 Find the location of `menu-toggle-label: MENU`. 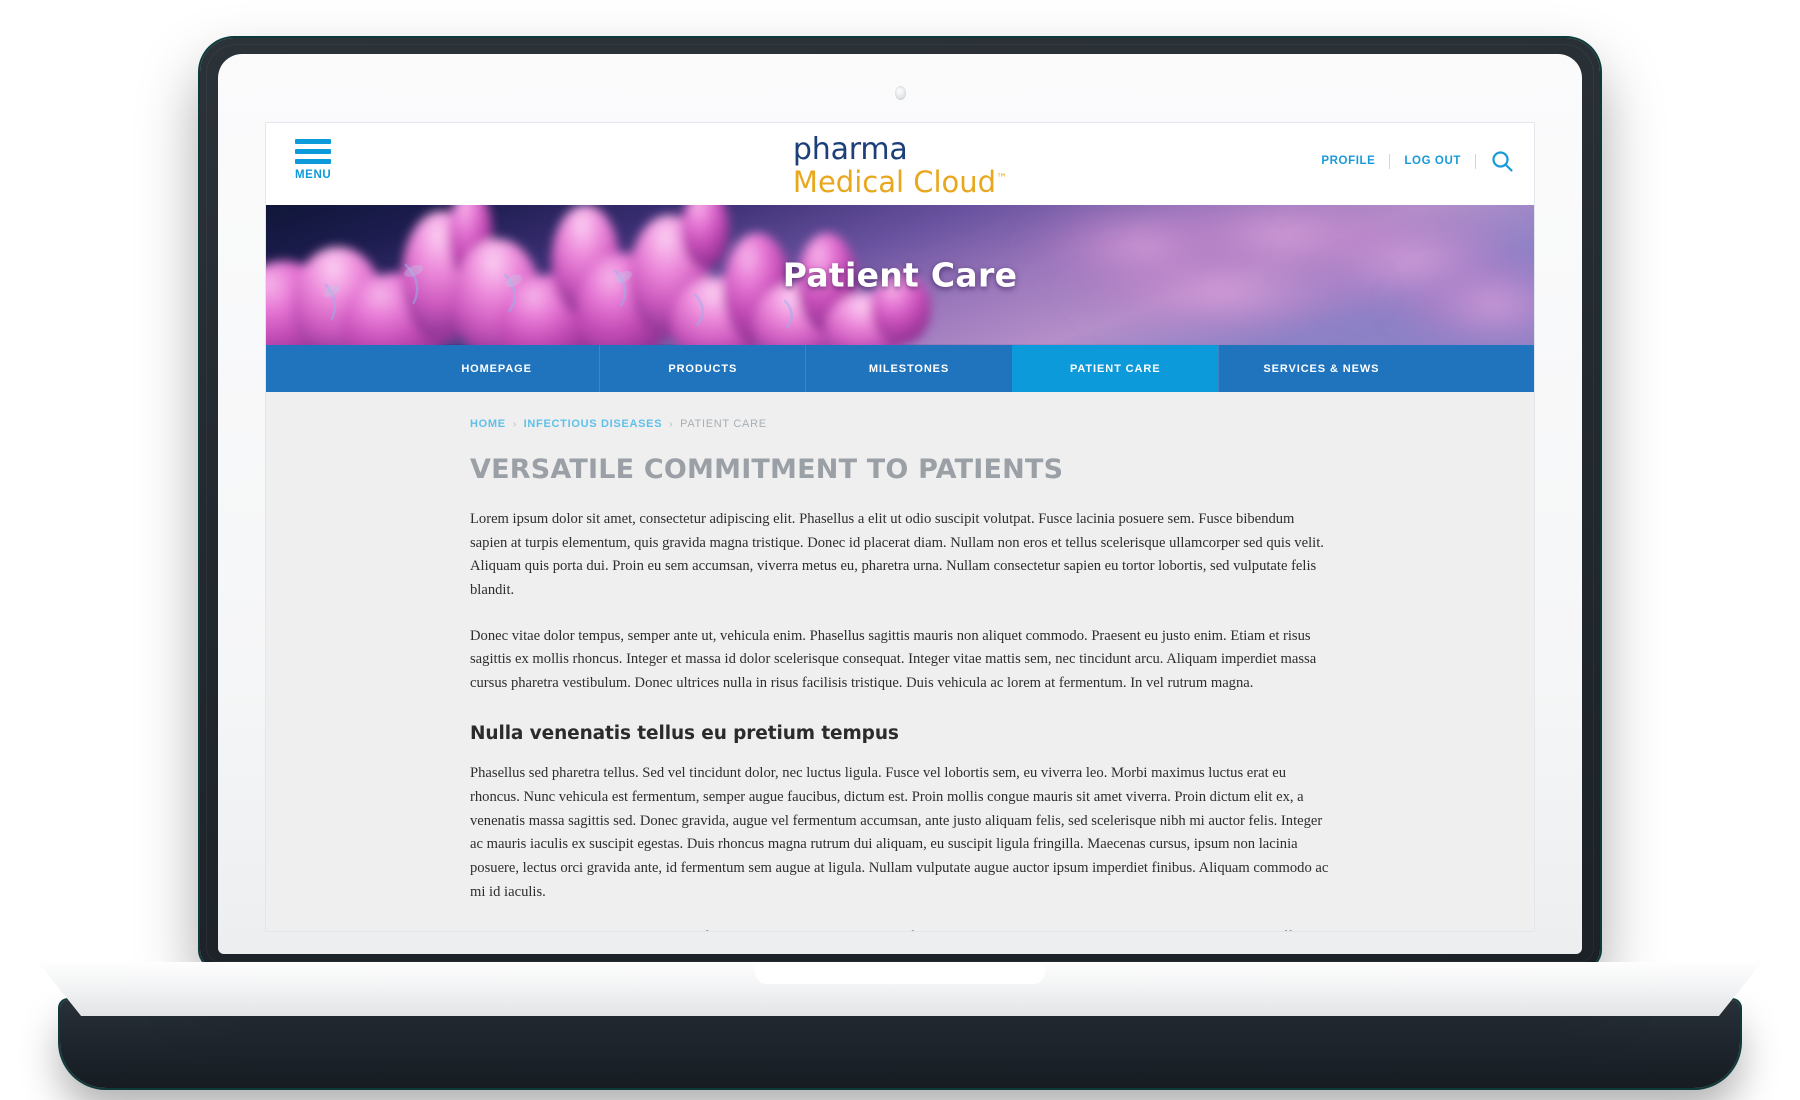

menu-toggle-label: MENU is located at coordinates (313, 175).